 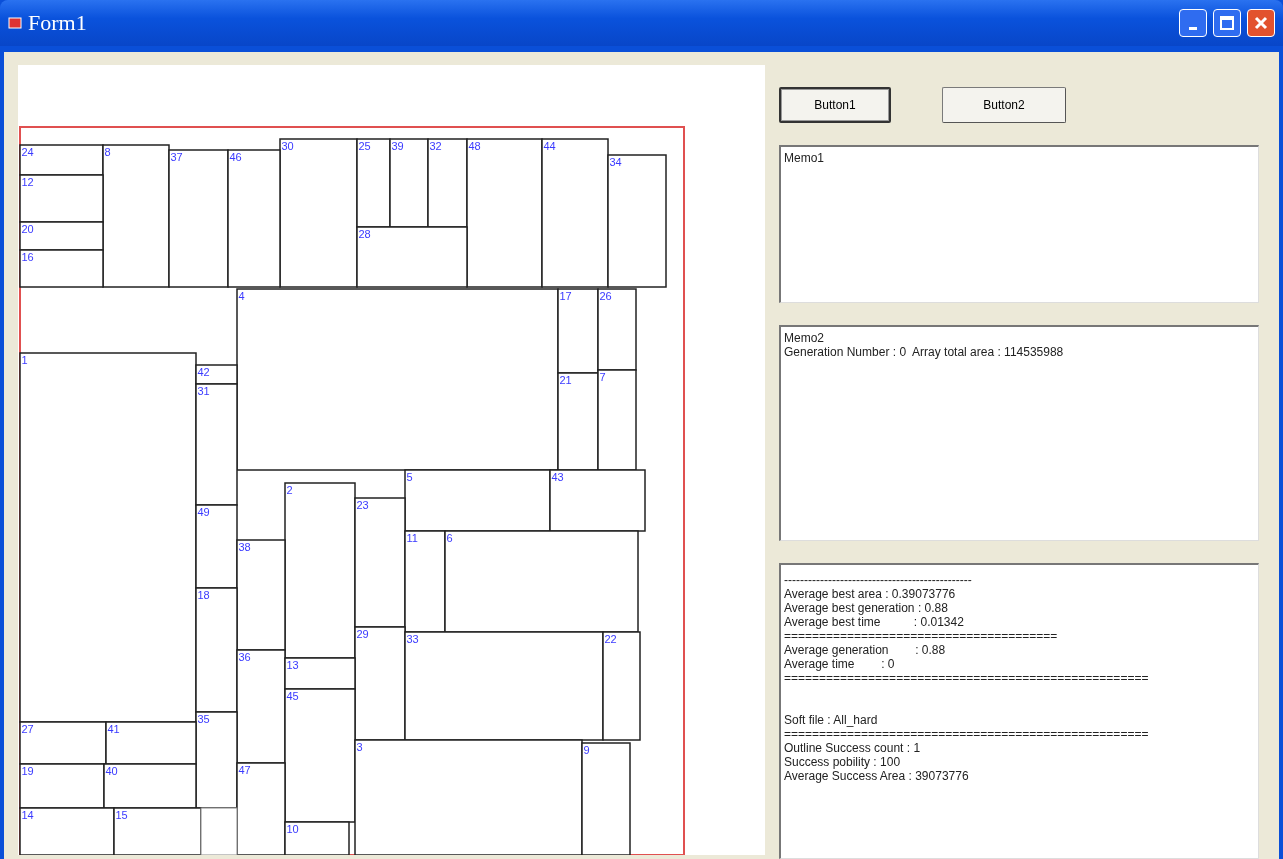 I want to click on block-label: 27, so click(x=27, y=729).